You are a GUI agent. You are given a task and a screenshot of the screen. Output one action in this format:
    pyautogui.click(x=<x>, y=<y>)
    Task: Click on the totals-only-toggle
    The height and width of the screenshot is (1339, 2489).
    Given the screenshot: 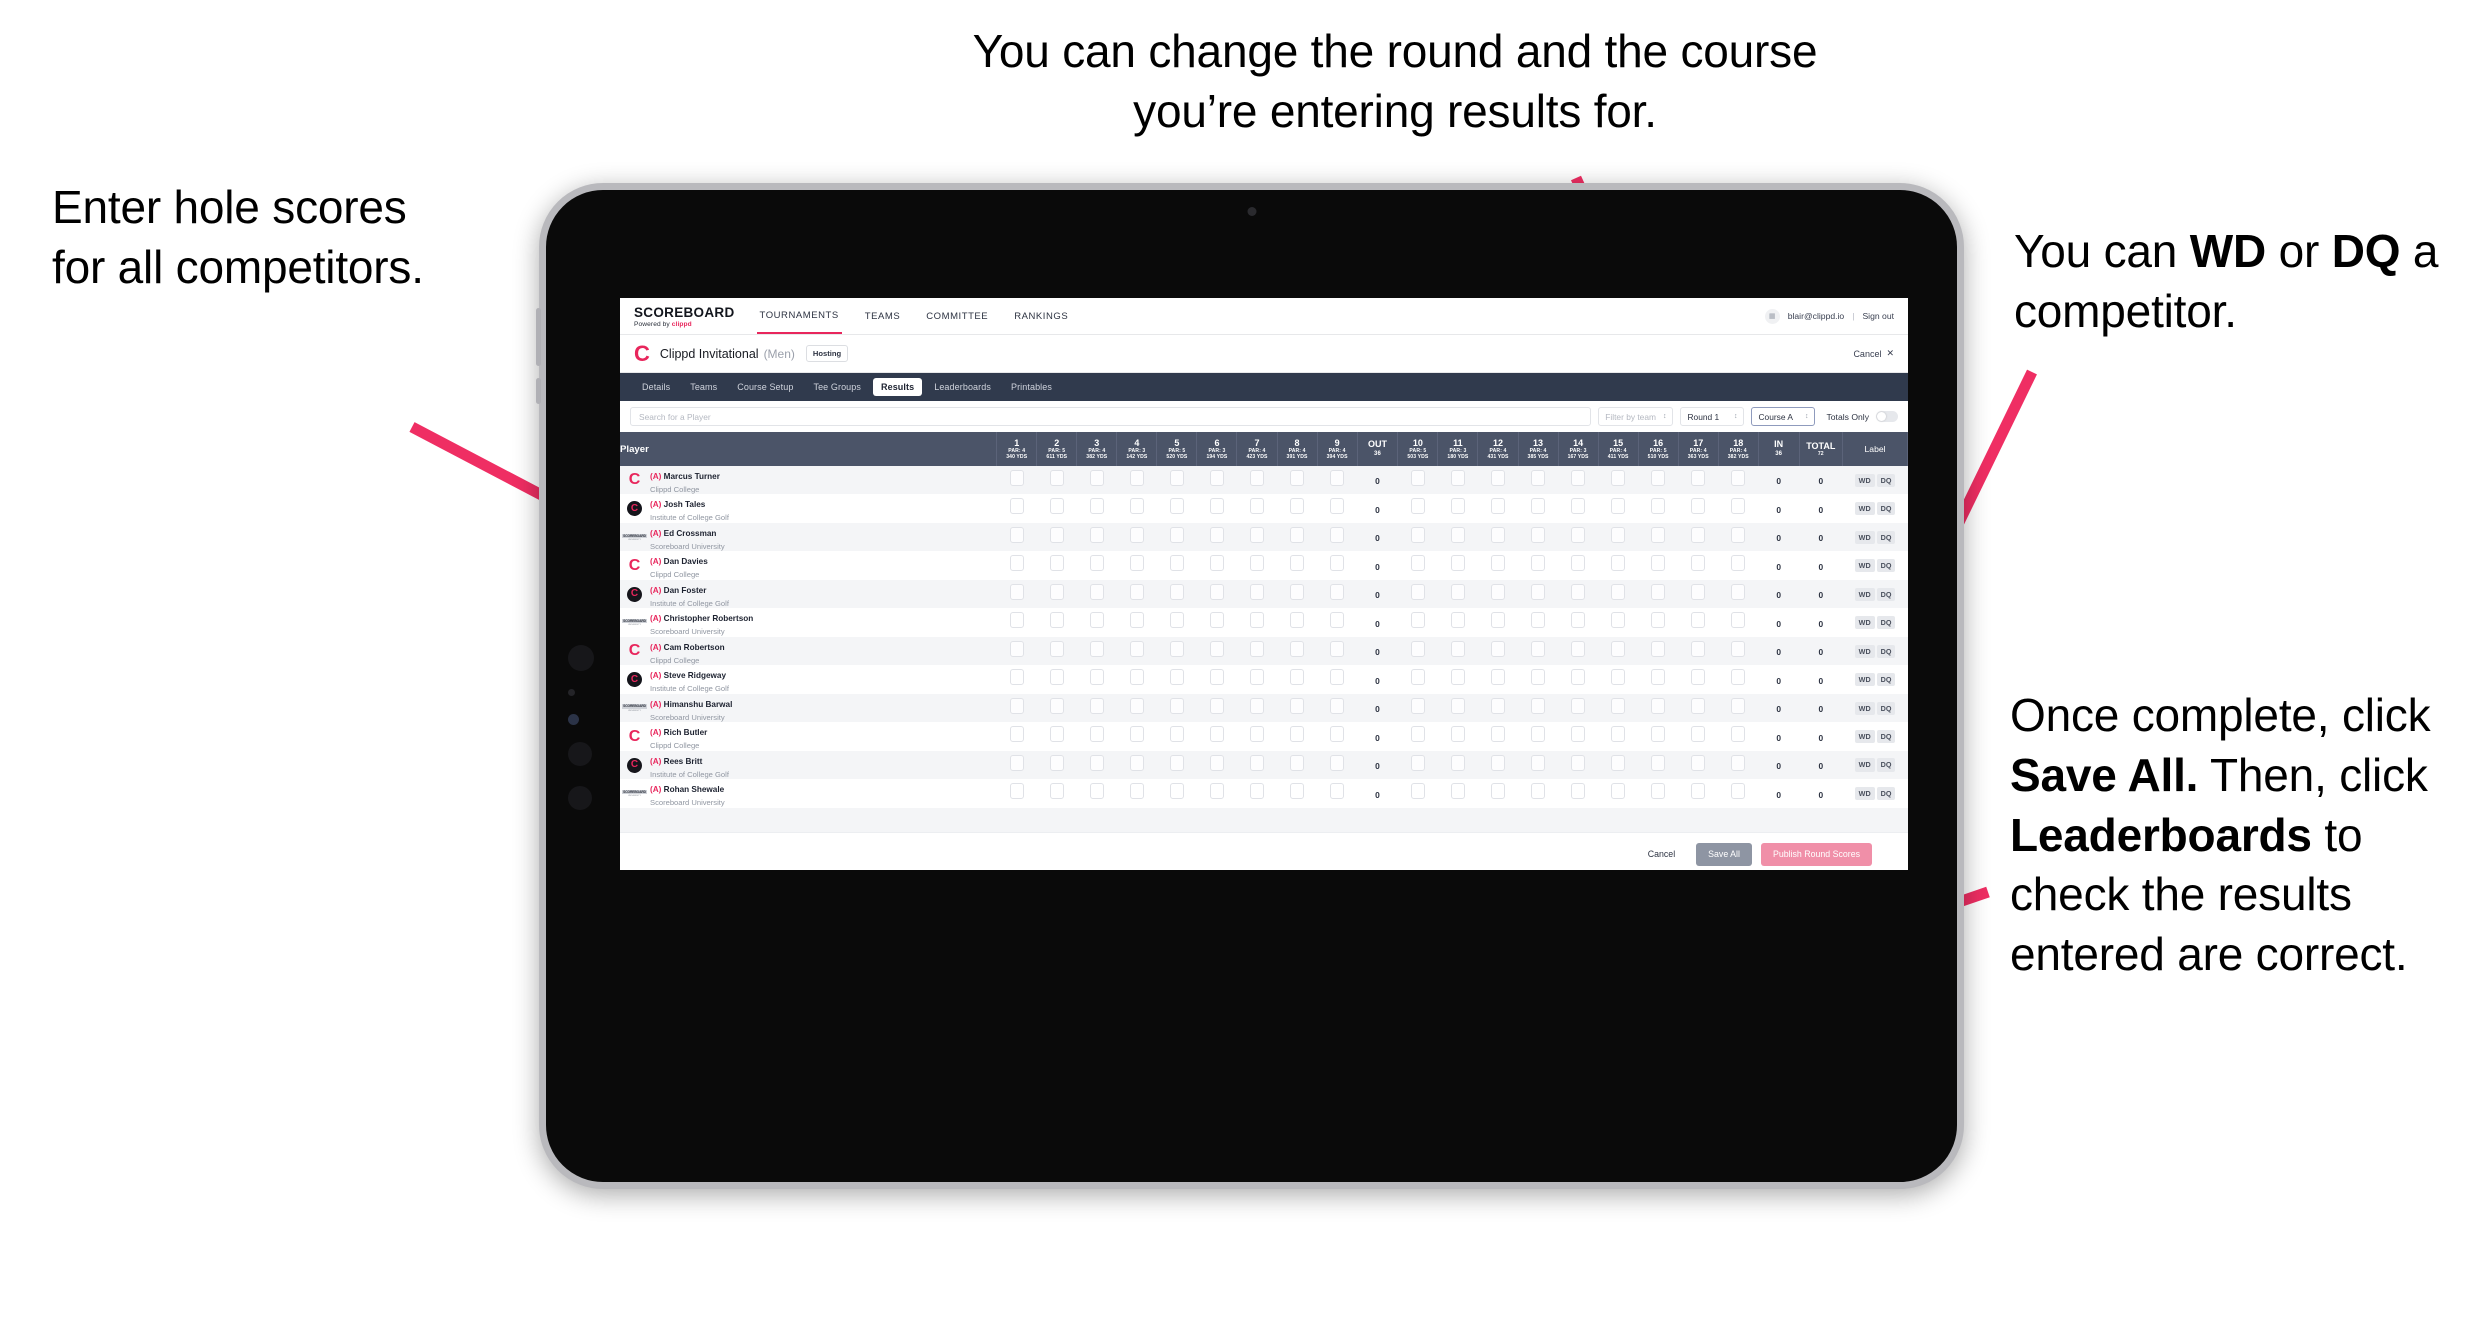 What is the action you would take?
    pyautogui.click(x=1887, y=416)
    